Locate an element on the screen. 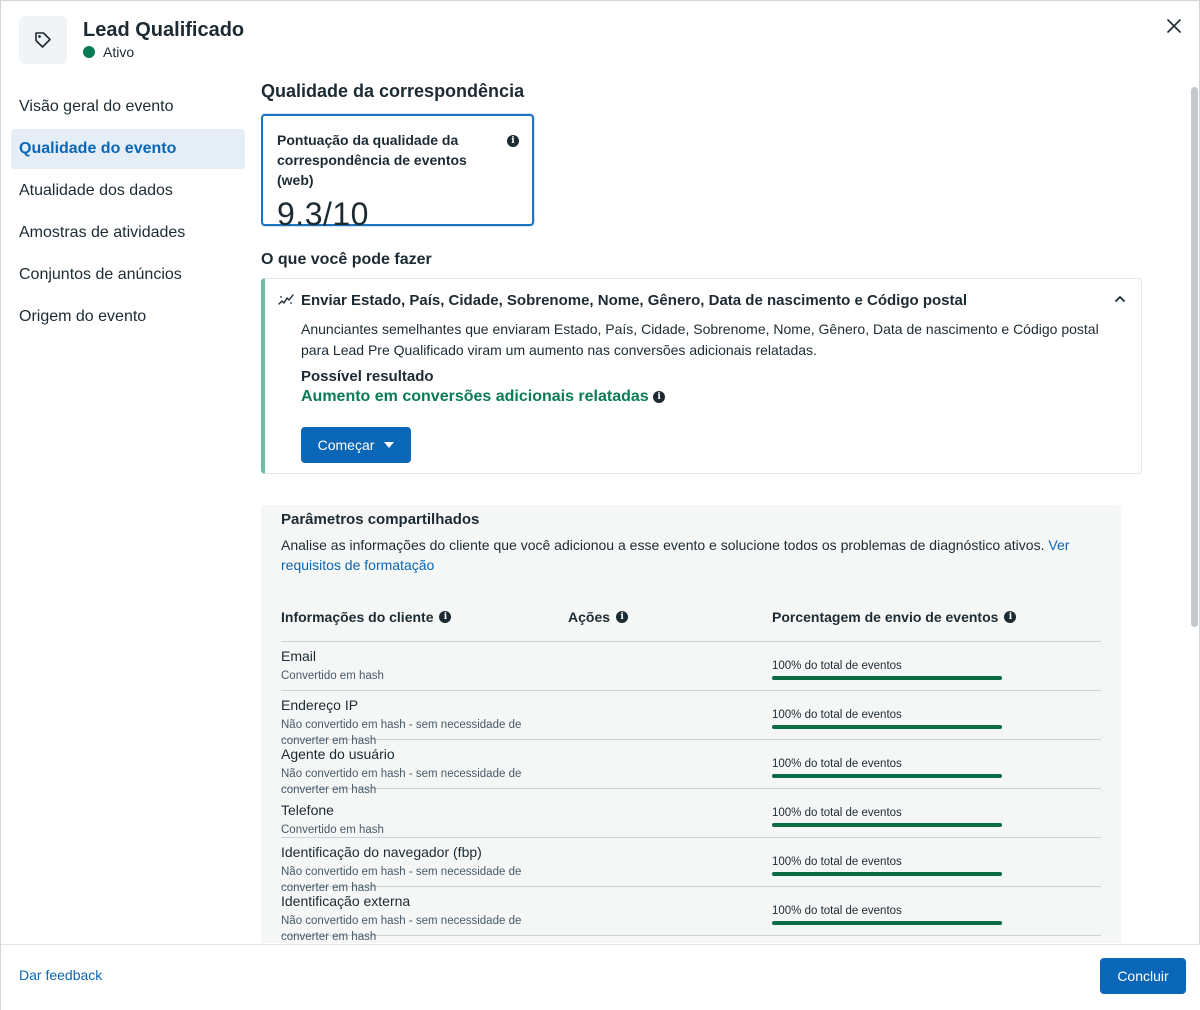 The height and width of the screenshot is (1010, 1200). row-name: Identificação do navegador (fbp) is located at coordinates (381, 852).